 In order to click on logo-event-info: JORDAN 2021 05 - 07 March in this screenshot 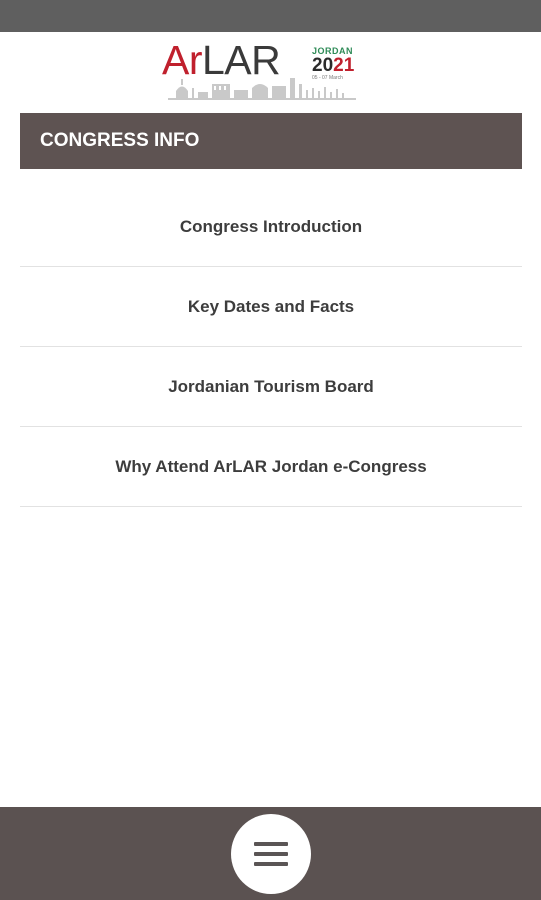, I will do `click(337, 64)`.